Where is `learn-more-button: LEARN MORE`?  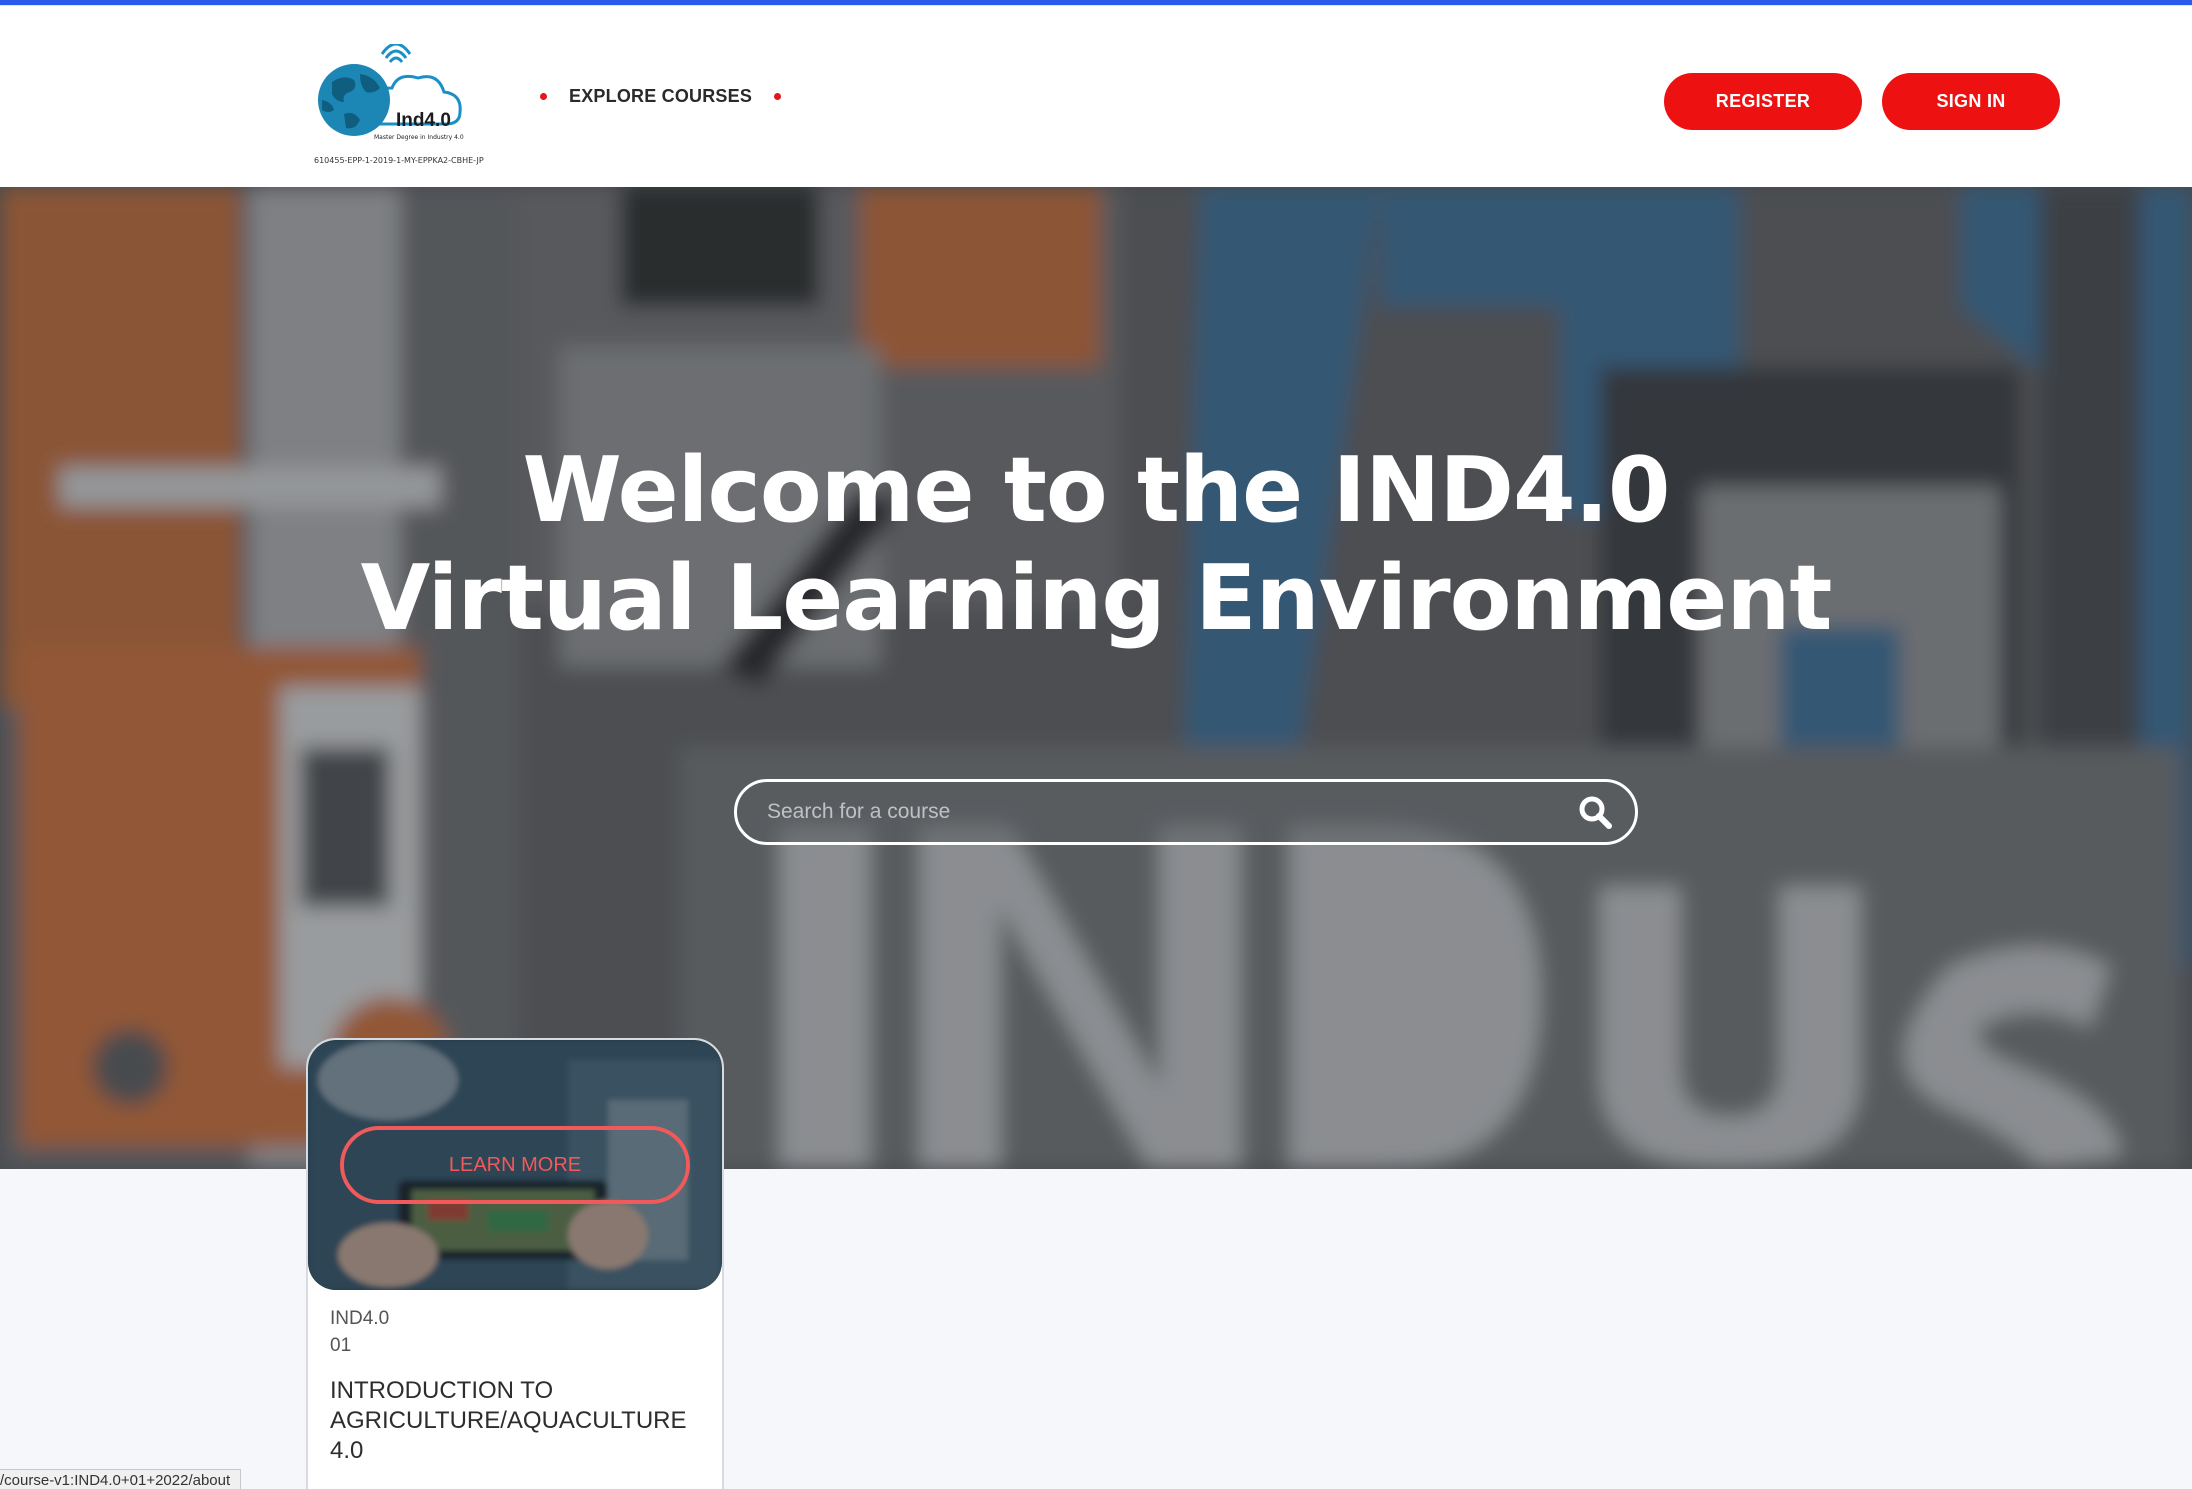
learn-more-button: LEARN MORE is located at coordinates (515, 1165).